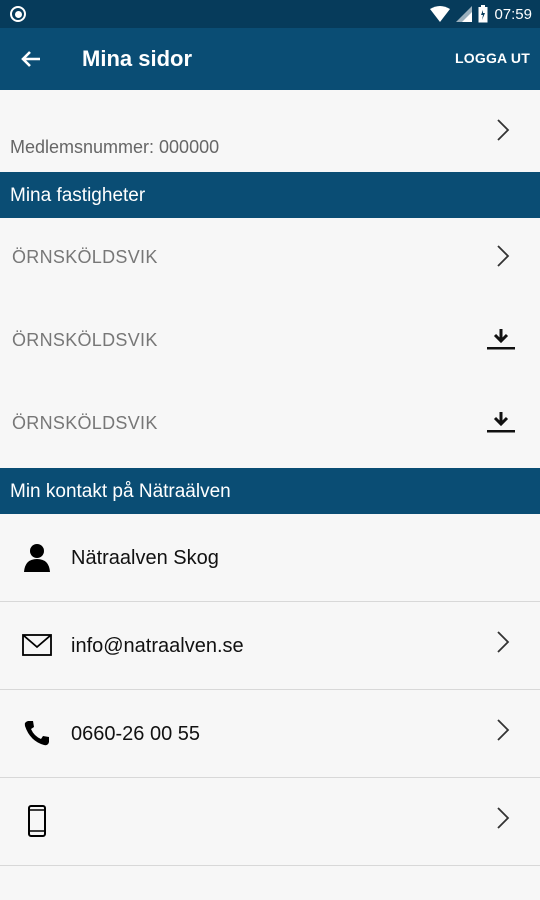 This screenshot has width=540, height=900. Describe the element at coordinates (115, 147) in the screenshot. I see `member-number-label: Medlemsnummer: 000000` at that location.